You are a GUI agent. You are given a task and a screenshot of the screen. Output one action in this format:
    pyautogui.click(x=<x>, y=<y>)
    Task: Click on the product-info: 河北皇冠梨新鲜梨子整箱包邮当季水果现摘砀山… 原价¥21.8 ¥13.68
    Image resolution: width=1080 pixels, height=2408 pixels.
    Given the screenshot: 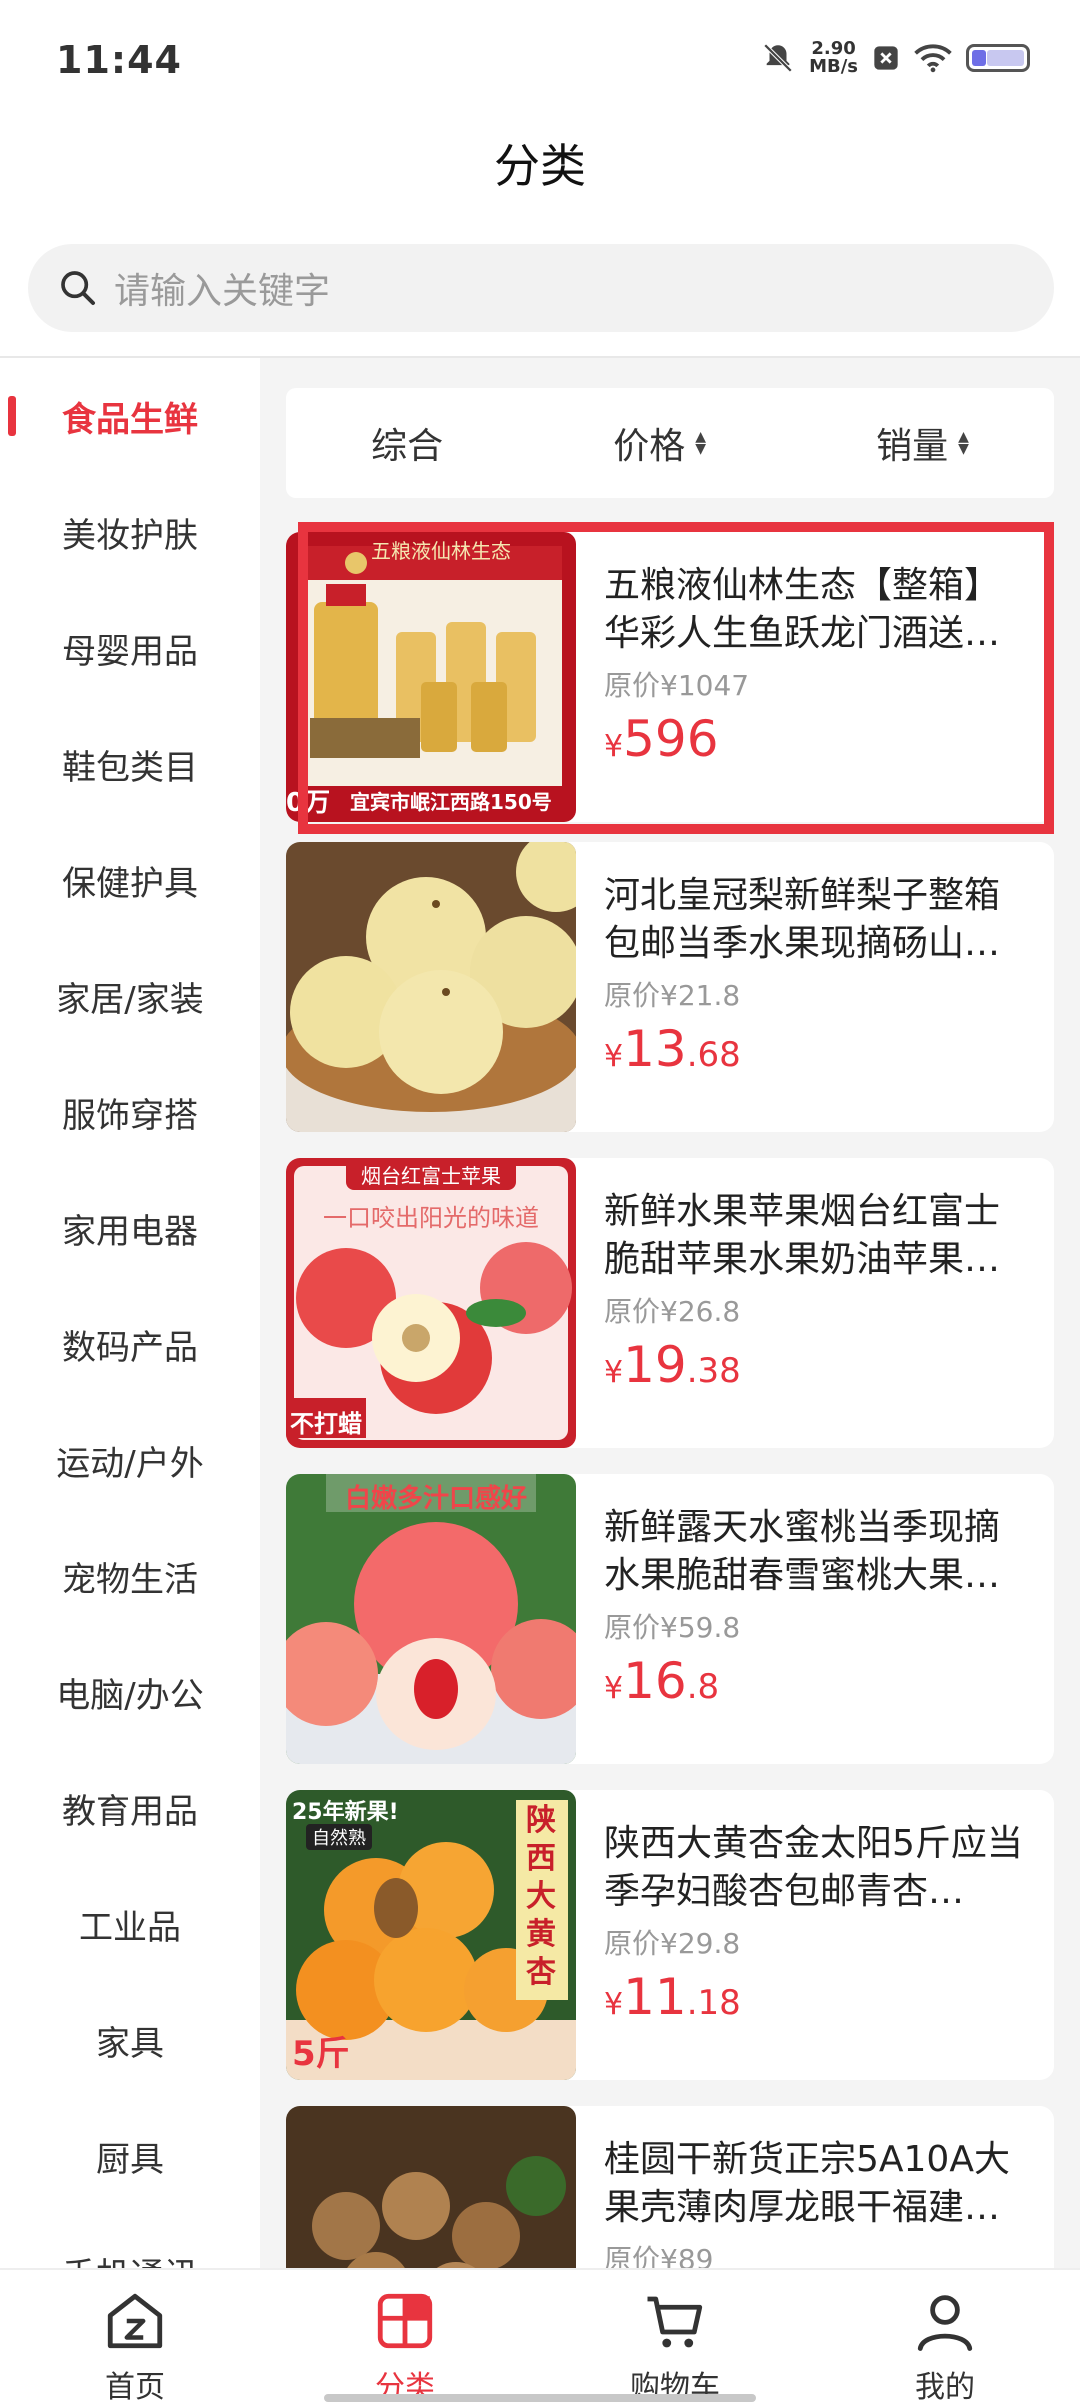 What is the action you would take?
    pyautogui.click(x=819, y=975)
    